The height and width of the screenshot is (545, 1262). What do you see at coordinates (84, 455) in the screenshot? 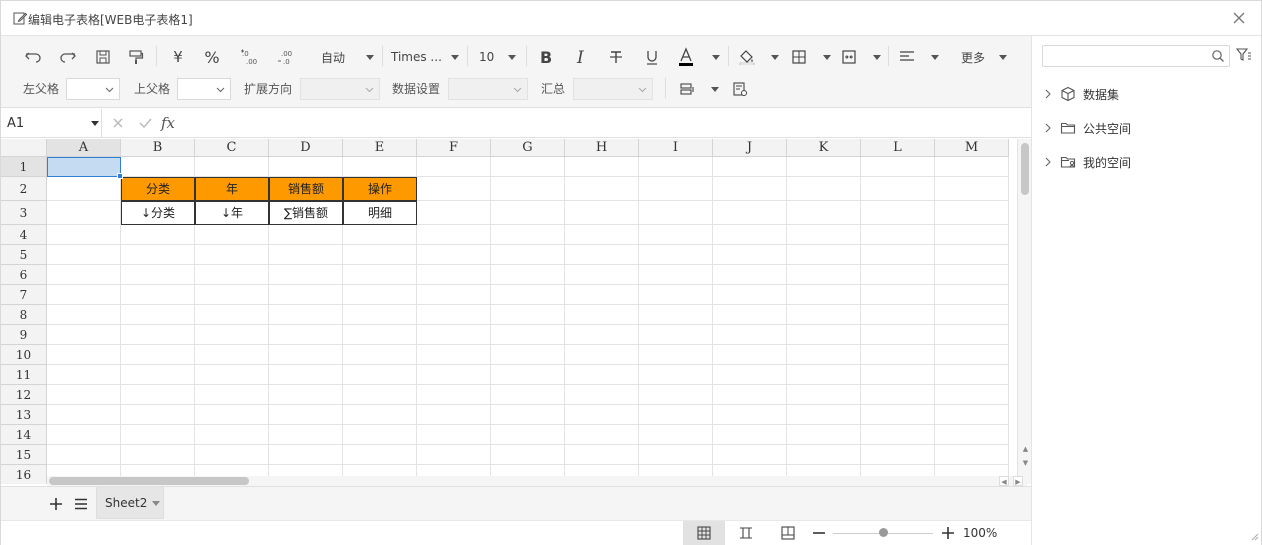
I see `cell-A15` at bounding box center [84, 455].